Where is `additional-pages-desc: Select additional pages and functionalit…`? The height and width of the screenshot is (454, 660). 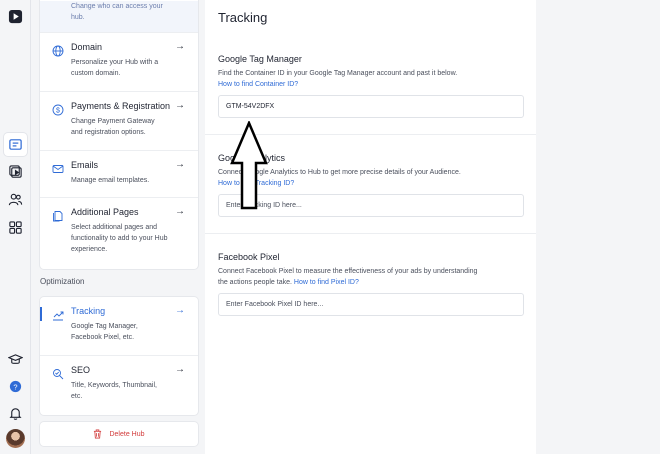
additional-pages-desc: Select additional pages and functionalit… is located at coordinates (119, 238).